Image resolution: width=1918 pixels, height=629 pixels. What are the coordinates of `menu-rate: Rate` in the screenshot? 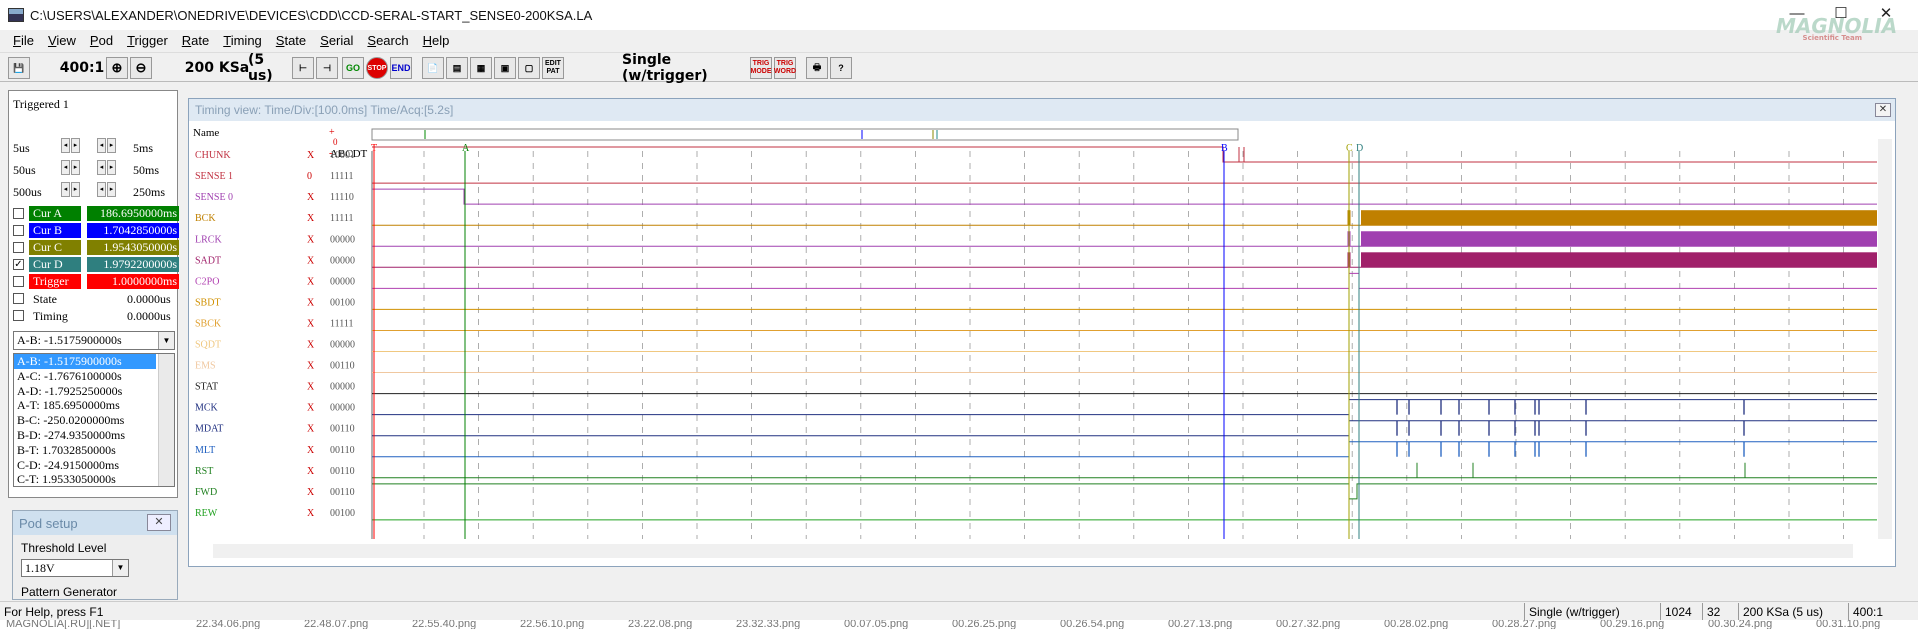 It's located at (195, 40).